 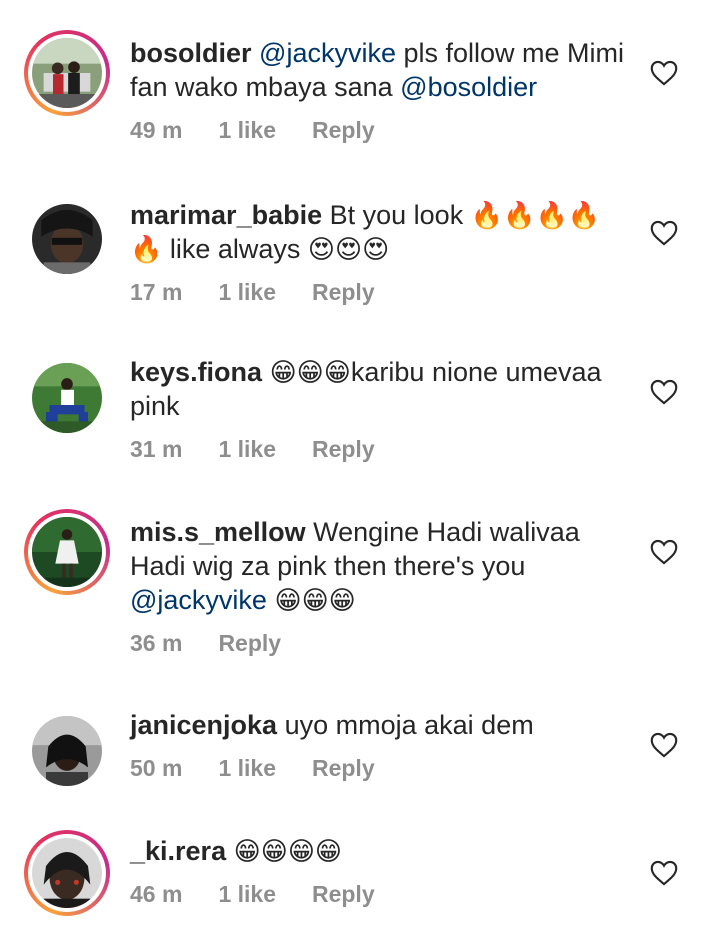 I want to click on timestamp: 50 m, so click(x=156, y=768).